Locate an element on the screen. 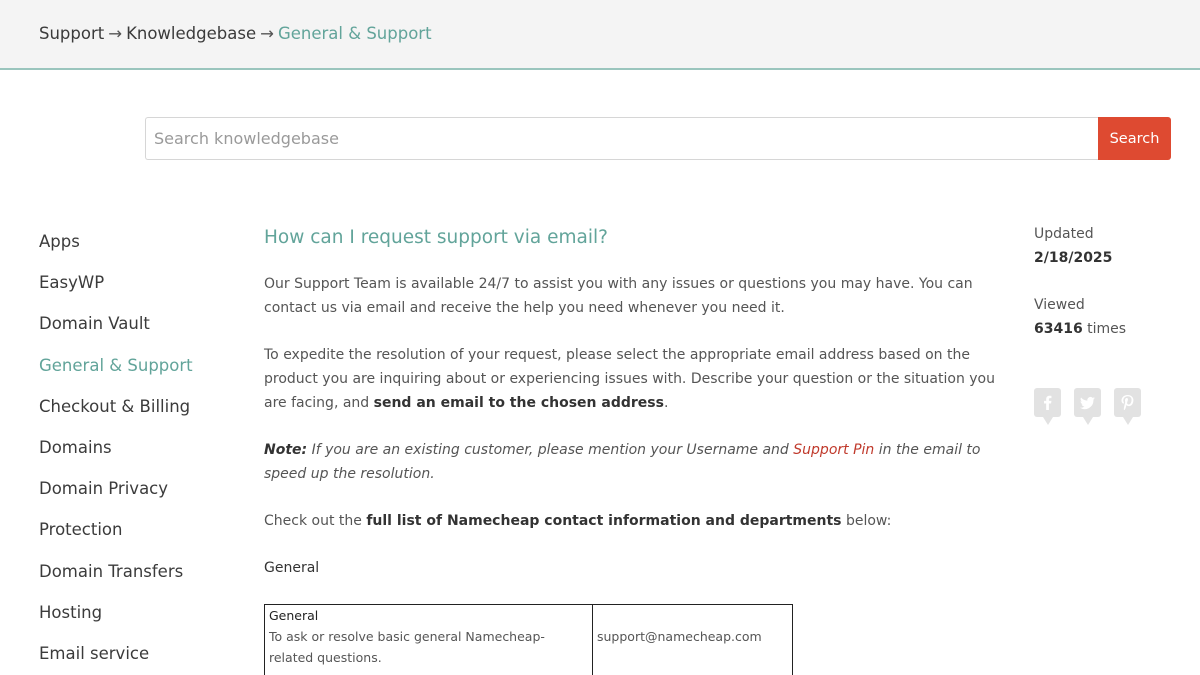 The width and height of the screenshot is (1200, 675). article-meta: Updated 2/18/2025 Viewed 63416 times is located at coordinates (1104, 293).